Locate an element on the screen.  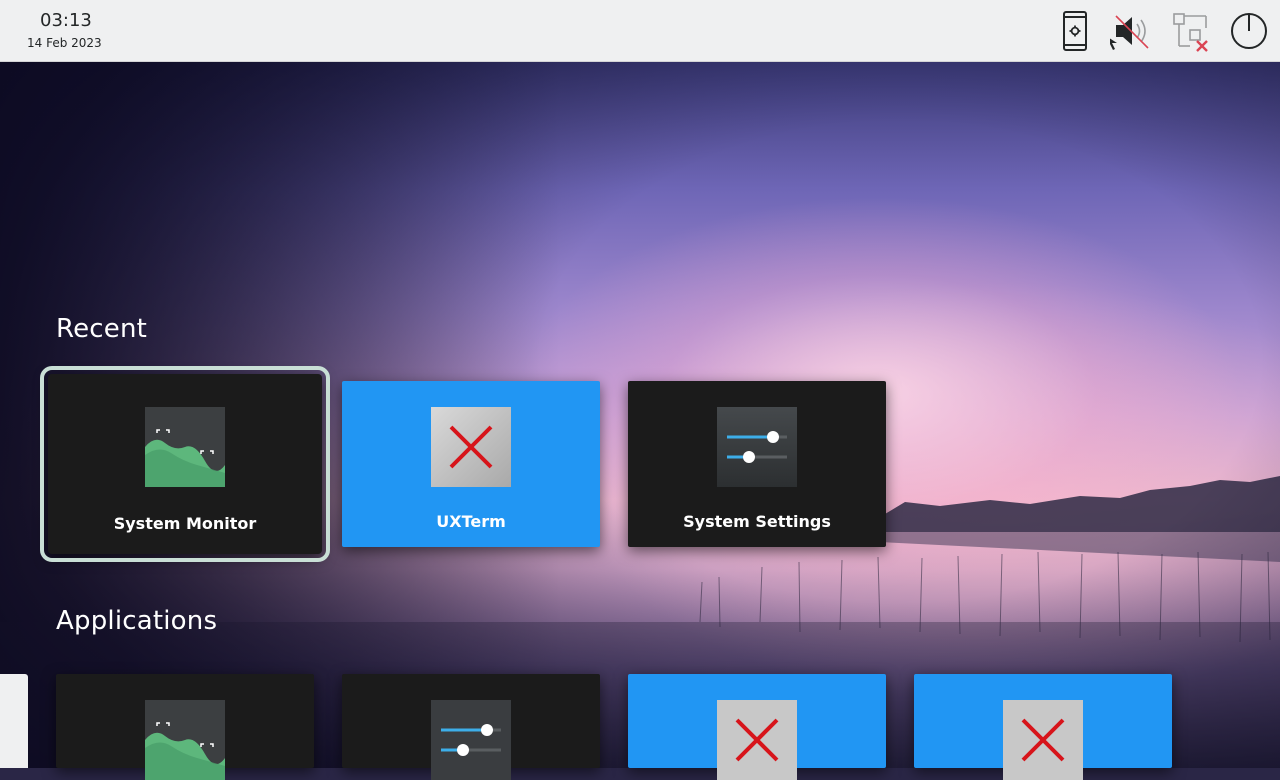
tile-label: System Monitor is located at coordinates (185, 523).